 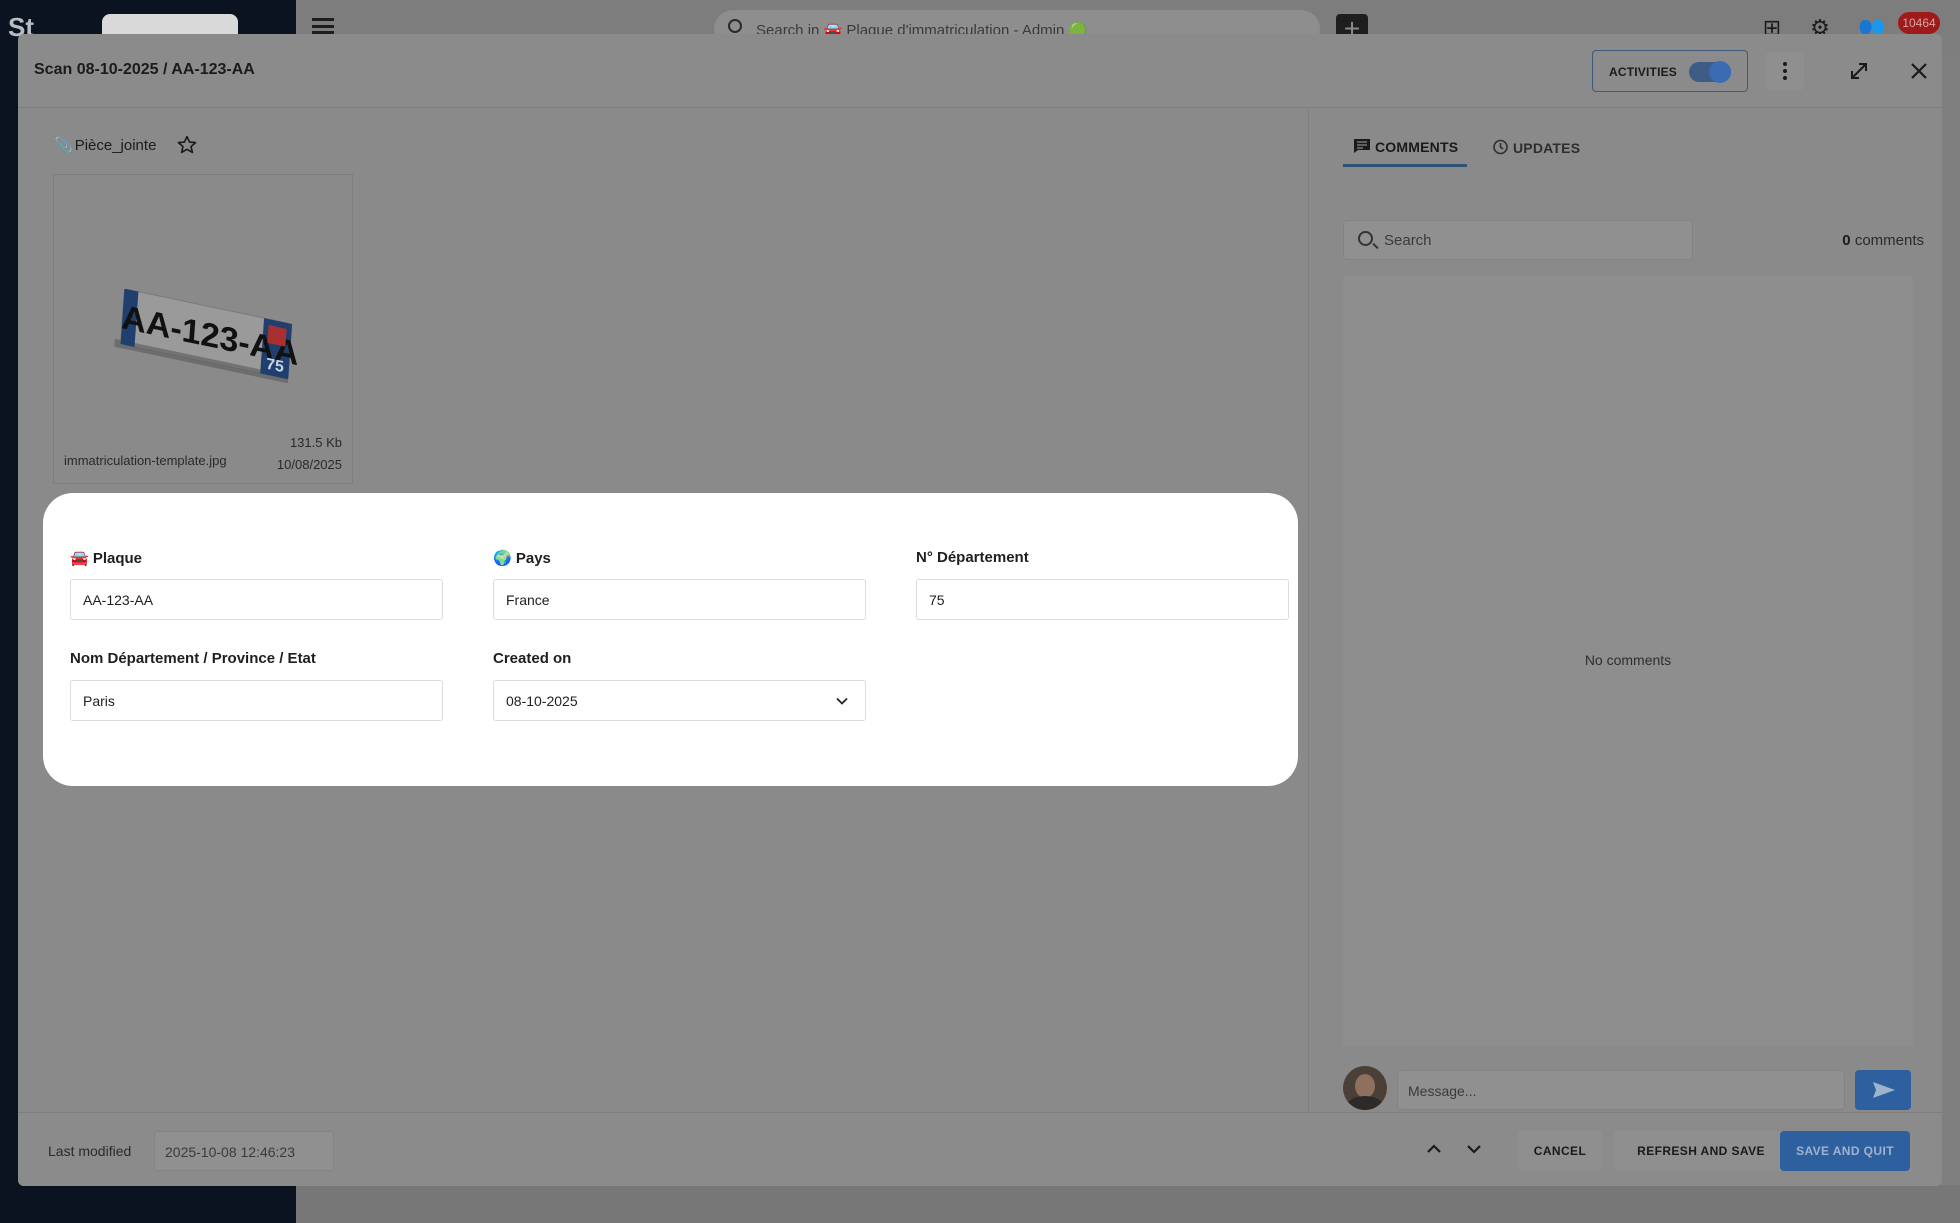 I want to click on attachment-section-label: Pièce_jointe, so click(x=115, y=145).